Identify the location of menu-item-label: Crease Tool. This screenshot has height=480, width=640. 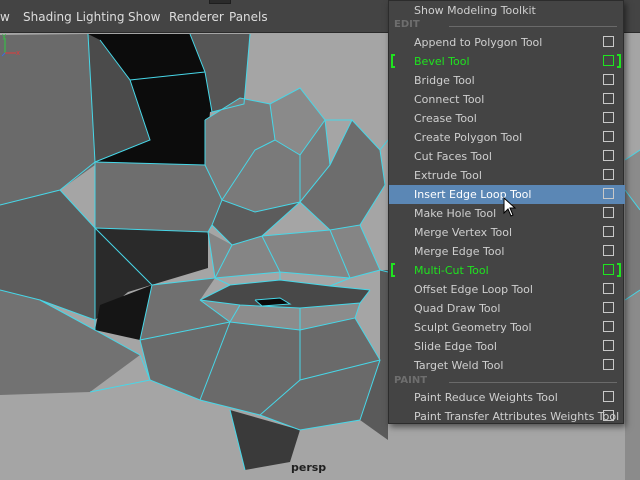
(445, 118).